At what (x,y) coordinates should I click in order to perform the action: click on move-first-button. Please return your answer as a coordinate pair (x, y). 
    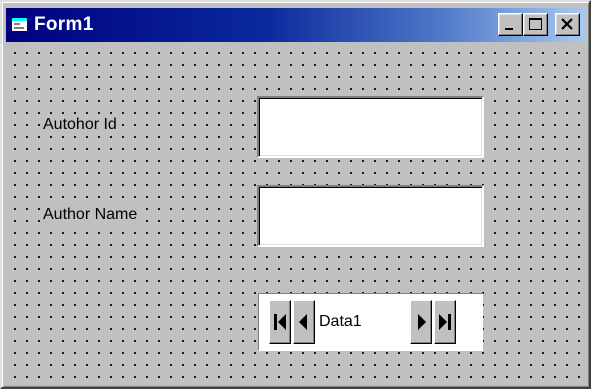
    Looking at the image, I should click on (280, 322).